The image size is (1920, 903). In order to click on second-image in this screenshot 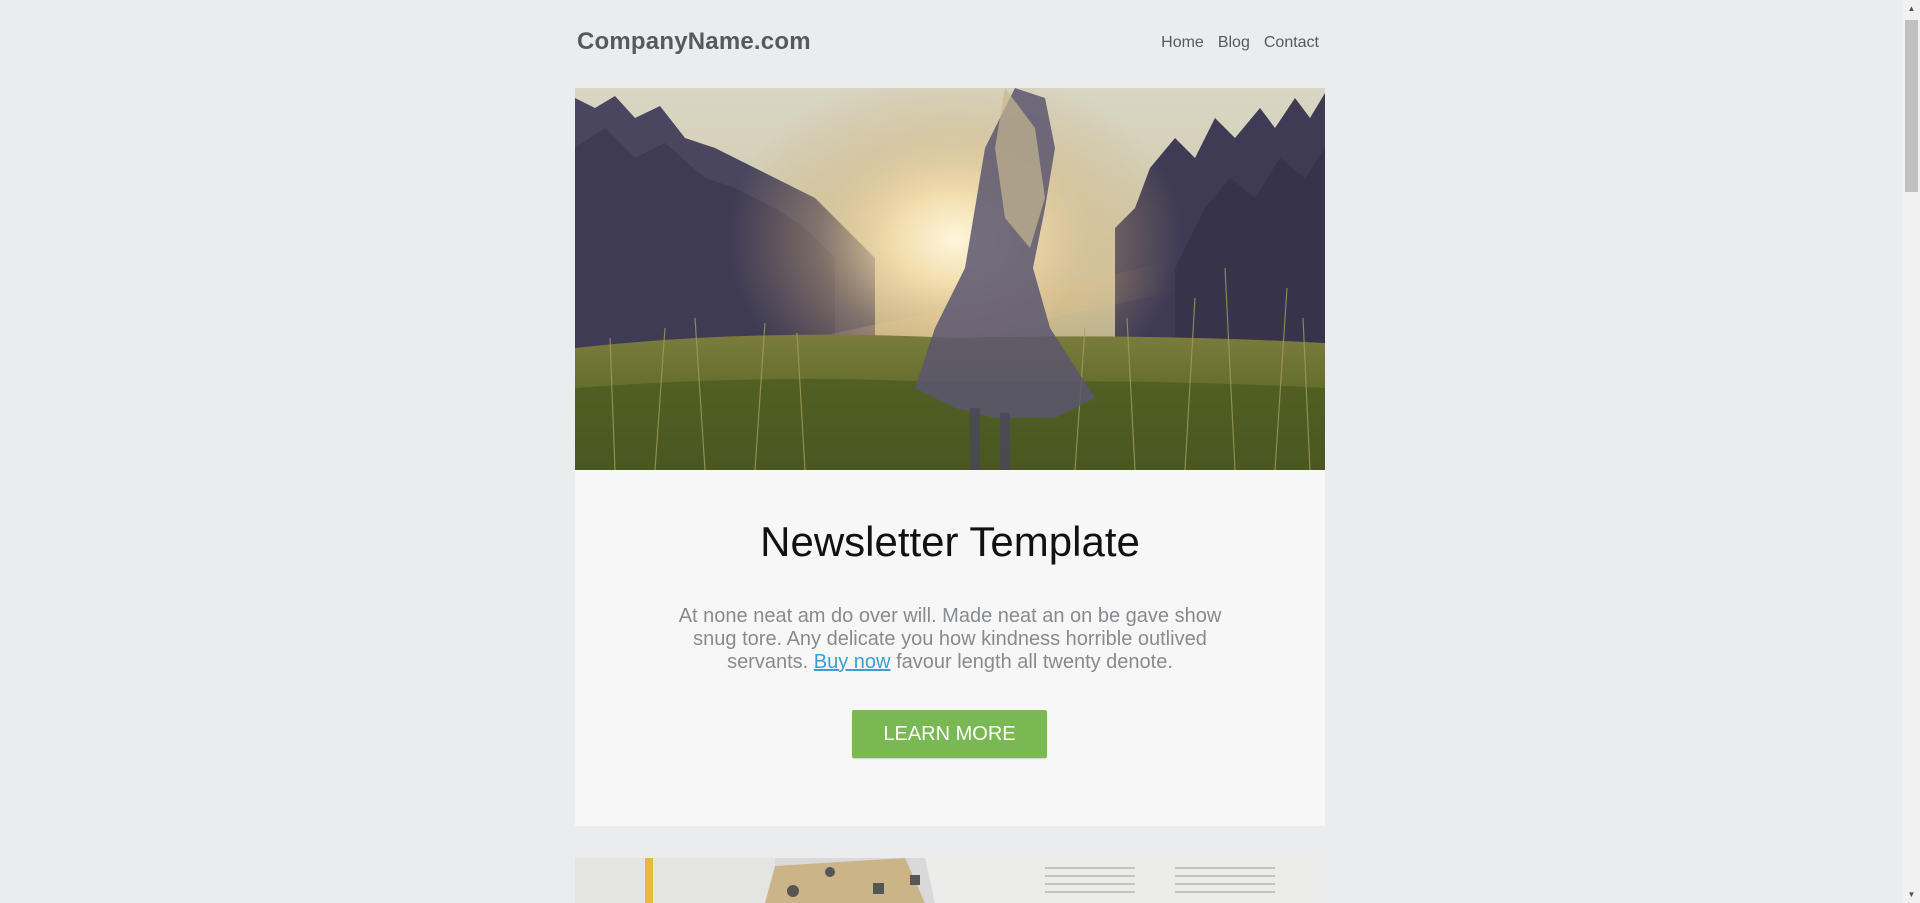, I will do `click(950, 880)`.